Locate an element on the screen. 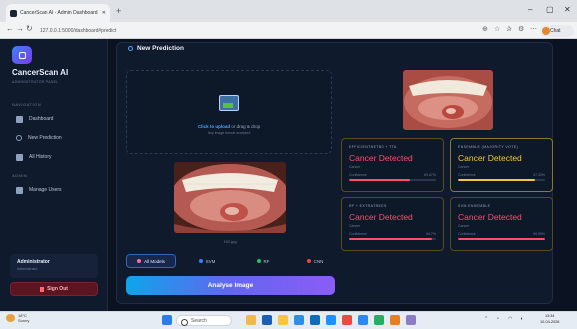 The height and width of the screenshot is (329, 577). brand-subtitle: ADMINISTRATOR PANEL is located at coordinates (35, 82).